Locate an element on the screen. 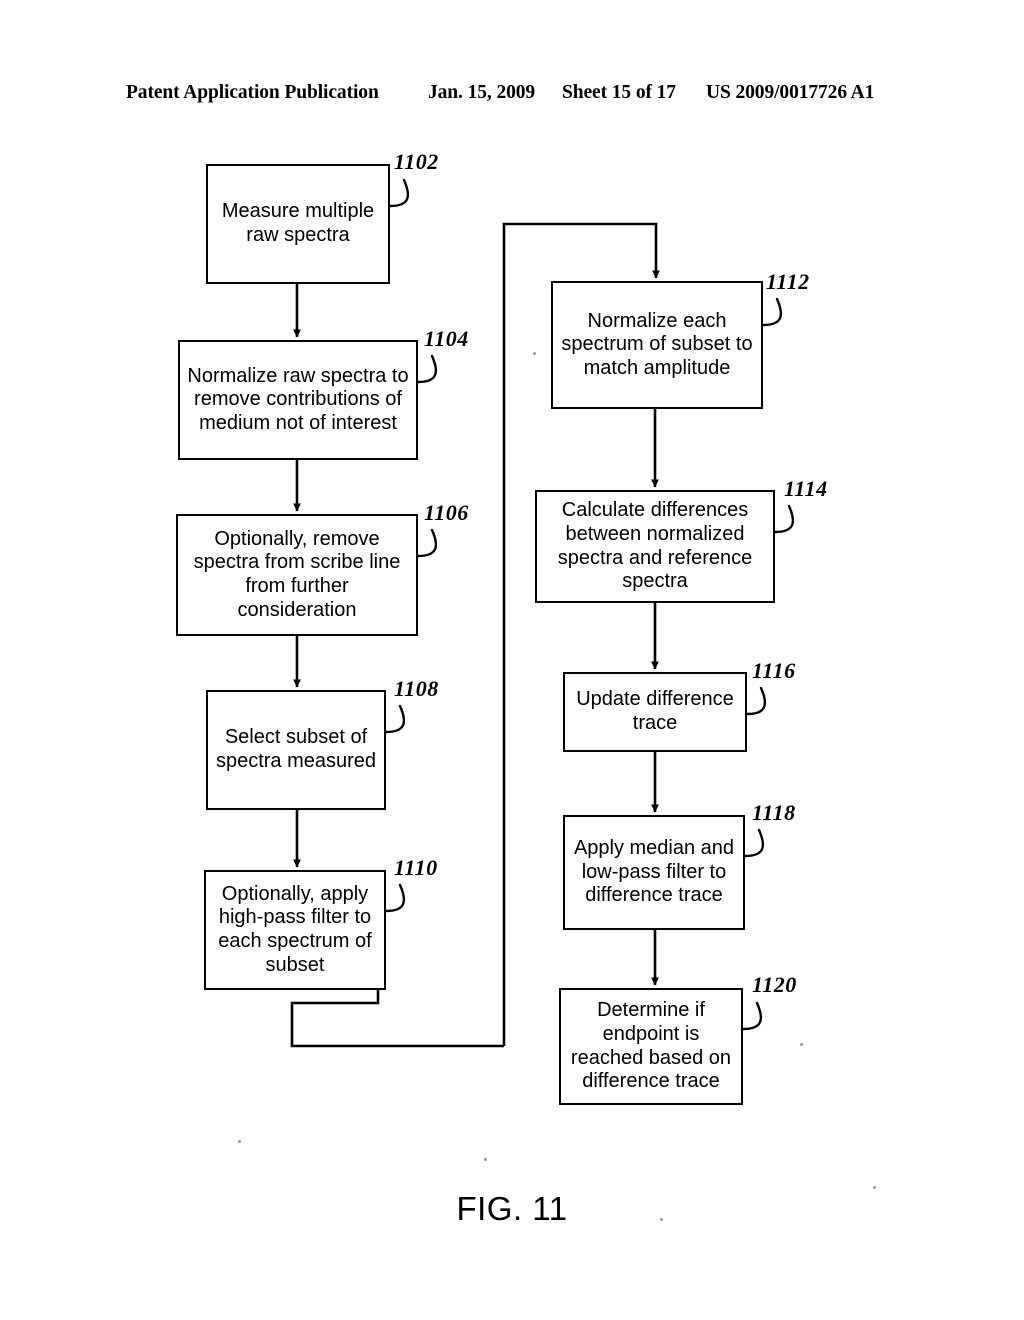 This screenshot has height=1320, width=1024. reference-numeral-1118: 1118 is located at coordinates (774, 812).